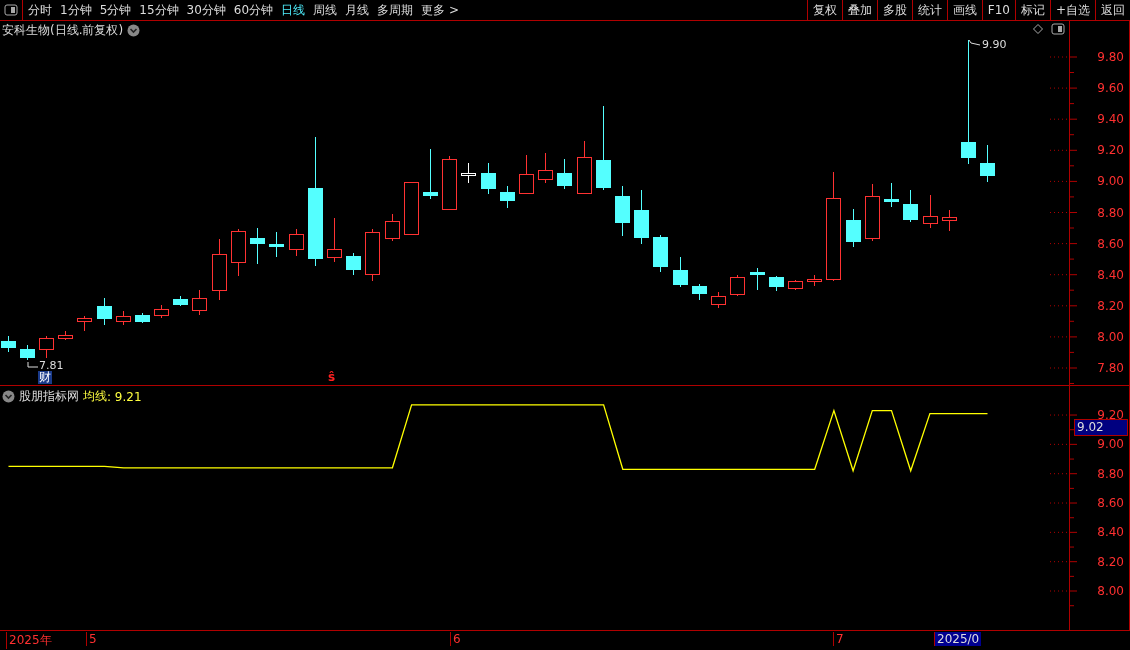 Image resolution: width=1130 pixels, height=650 pixels. Describe the element at coordinates (839, 639) in the screenshot. I see `date-label: 7` at that location.